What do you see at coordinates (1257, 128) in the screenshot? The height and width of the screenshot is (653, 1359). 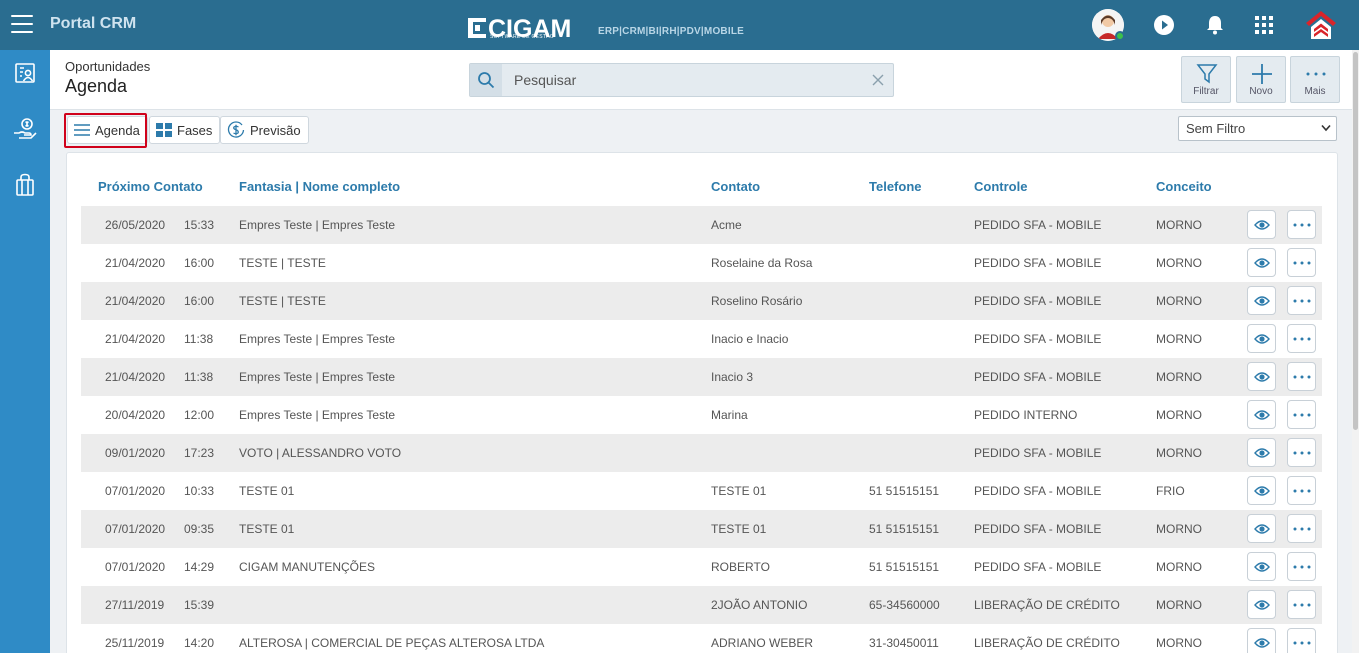 I see `filter-select: Sem Filtro` at bounding box center [1257, 128].